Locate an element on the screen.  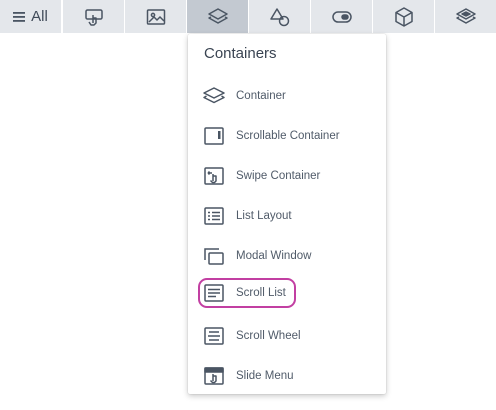
menu-item-scroll-list: Scroll List is located at coordinates (247, 293).